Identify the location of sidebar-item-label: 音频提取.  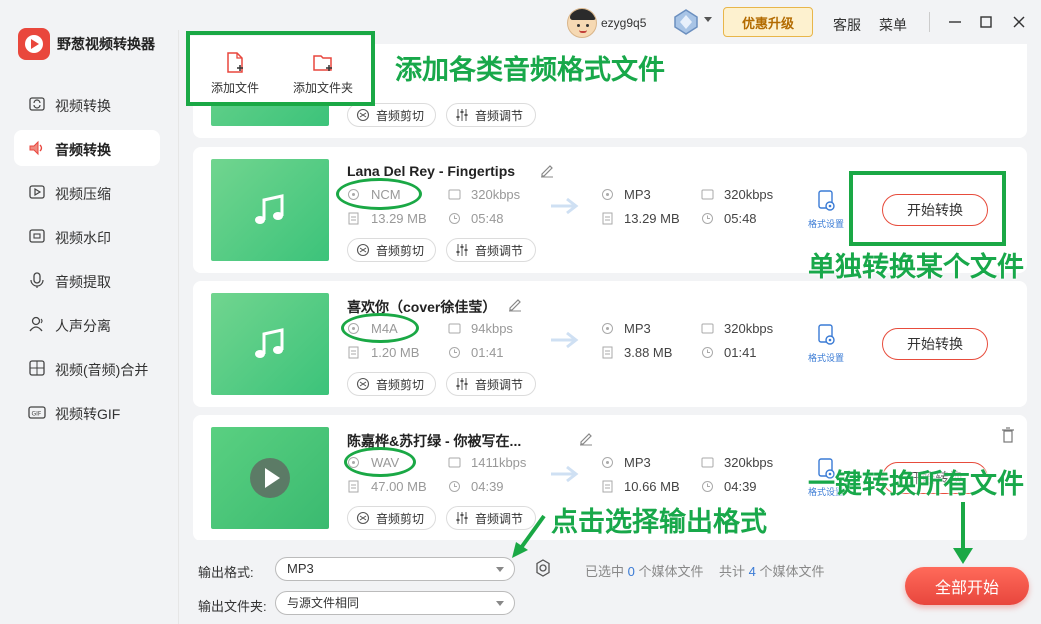
(83, 282).